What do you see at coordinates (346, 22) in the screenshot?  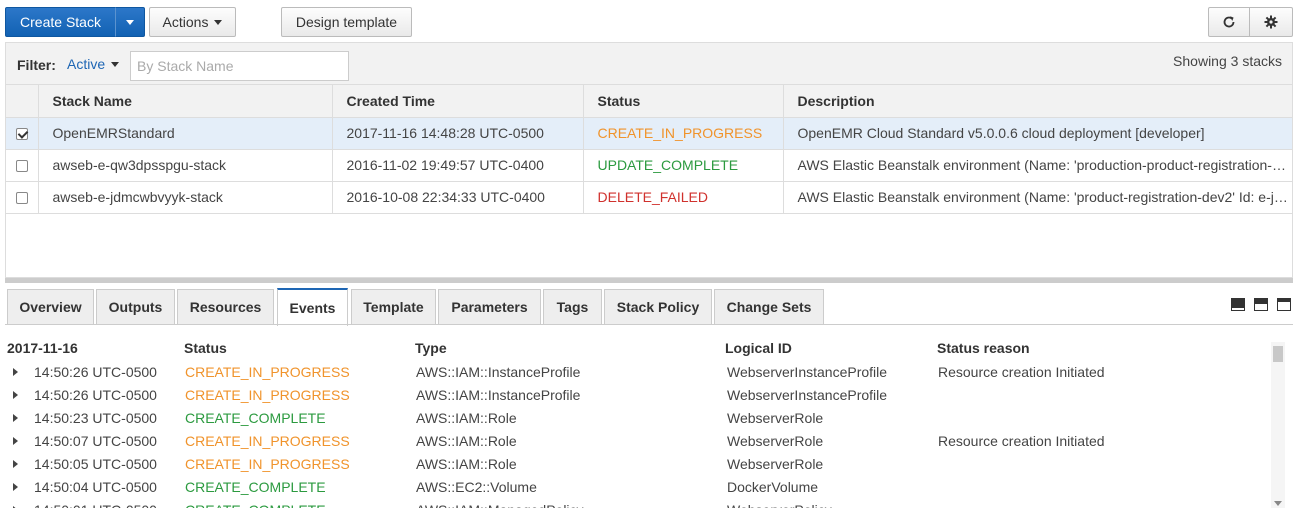 I see `design-template-button: Design template` at bounding box center [346, 22].